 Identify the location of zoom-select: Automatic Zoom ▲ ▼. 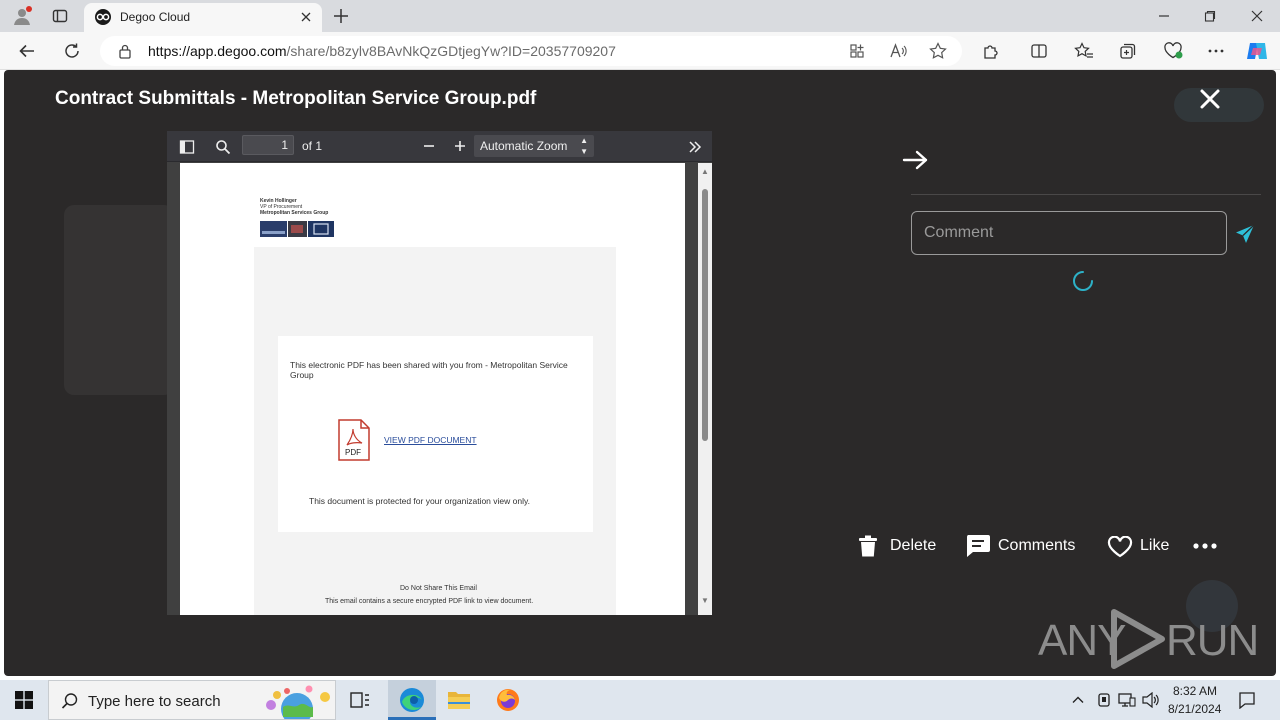
(534, 146).